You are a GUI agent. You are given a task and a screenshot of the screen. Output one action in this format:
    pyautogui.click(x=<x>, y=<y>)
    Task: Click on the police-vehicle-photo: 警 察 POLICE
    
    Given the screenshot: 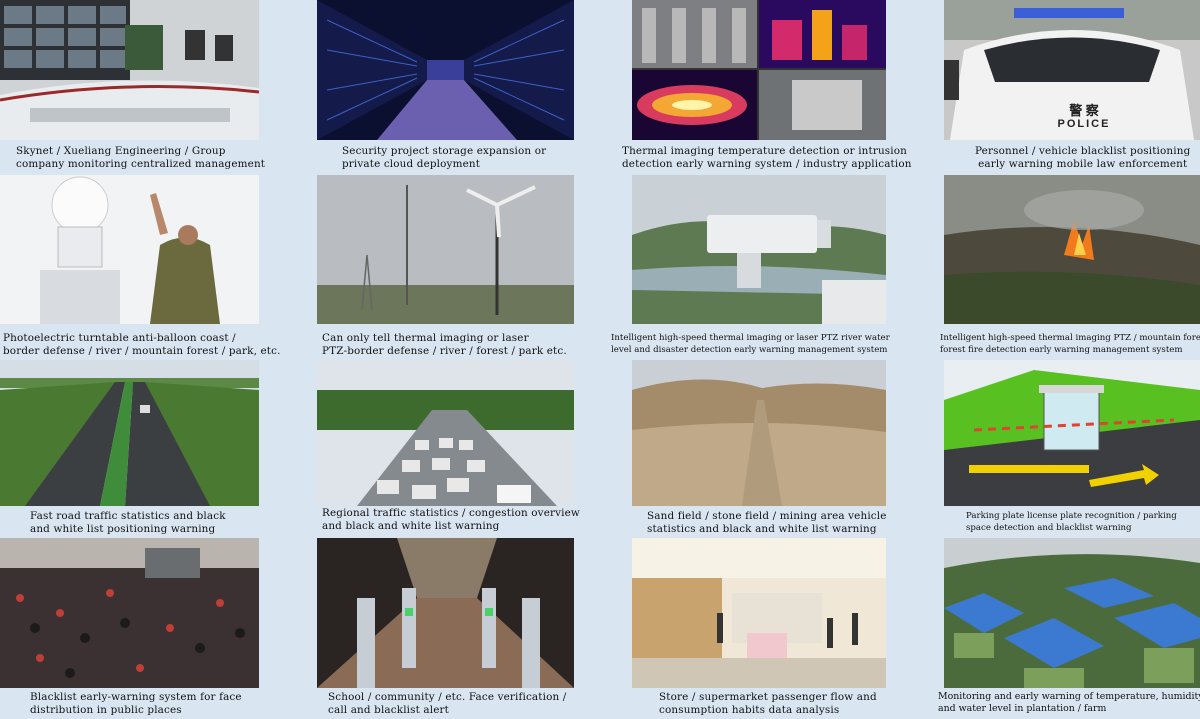 What is the action you would take?
    pyautogui.click(x=1072, y=70)
    